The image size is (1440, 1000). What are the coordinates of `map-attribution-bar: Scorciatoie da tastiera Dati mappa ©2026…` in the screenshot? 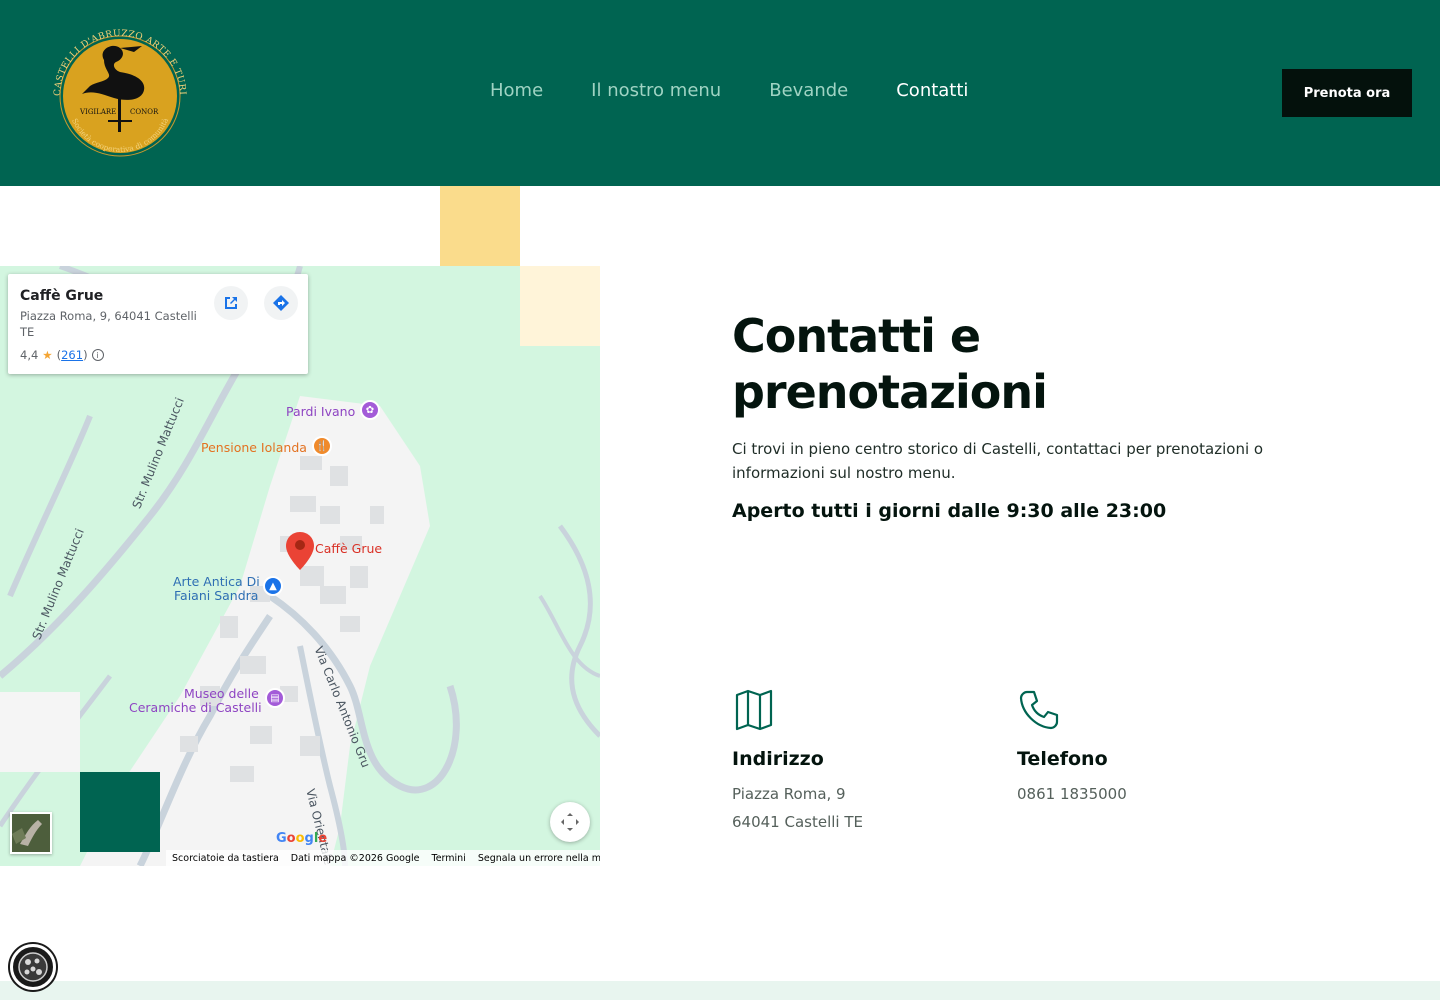 It's located at (383, 858).